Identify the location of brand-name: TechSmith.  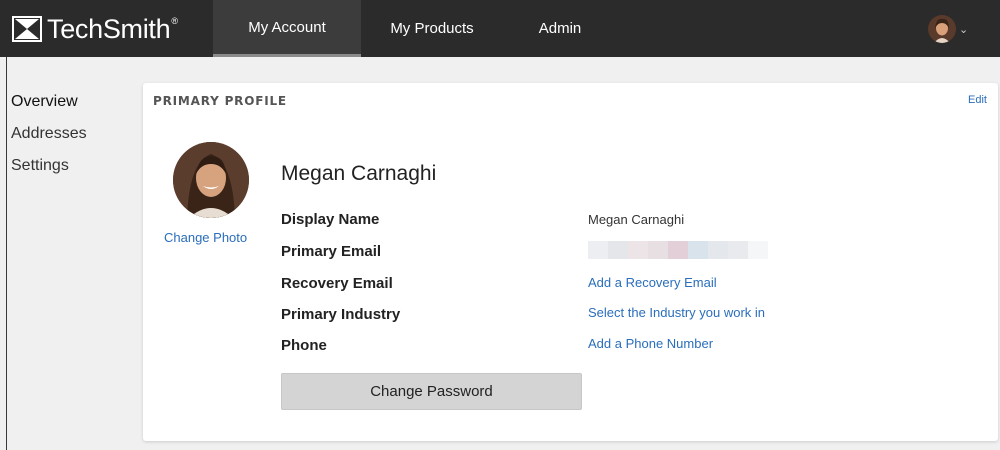
(109, 28).